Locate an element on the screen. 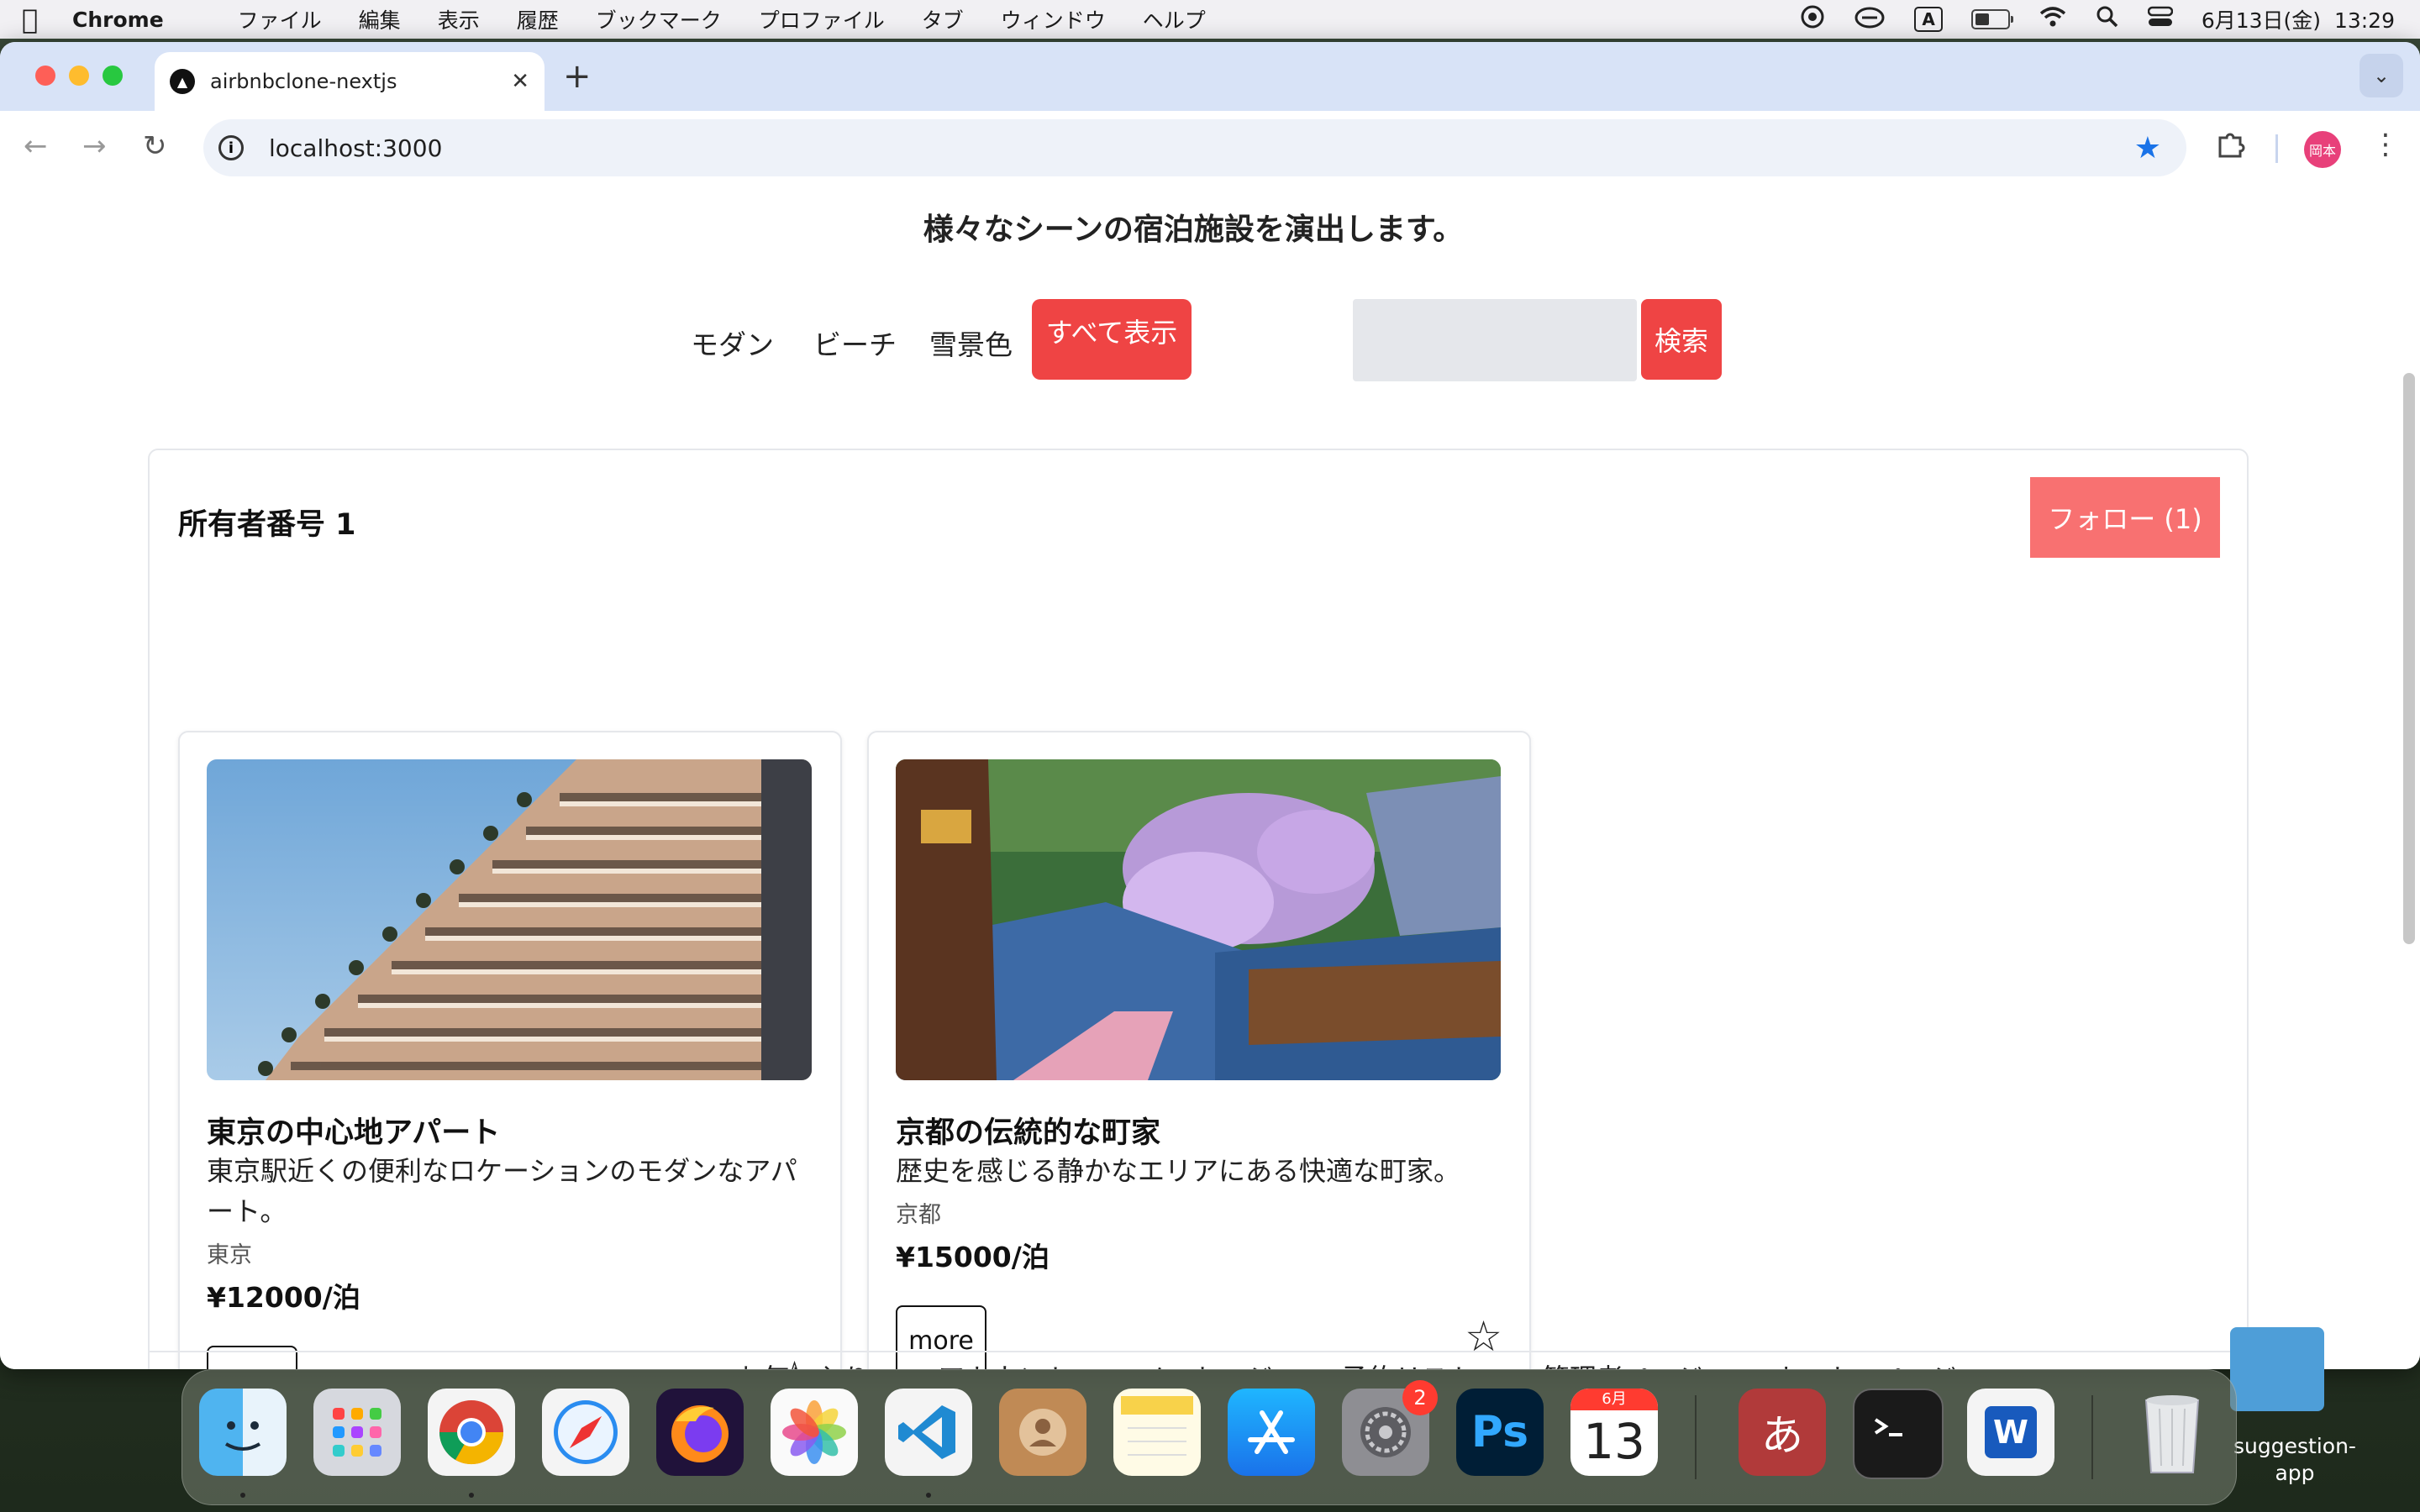 The height and width of the screenshot is (1512, 2420). trash-icon is located at coordinates (2172, 1432).